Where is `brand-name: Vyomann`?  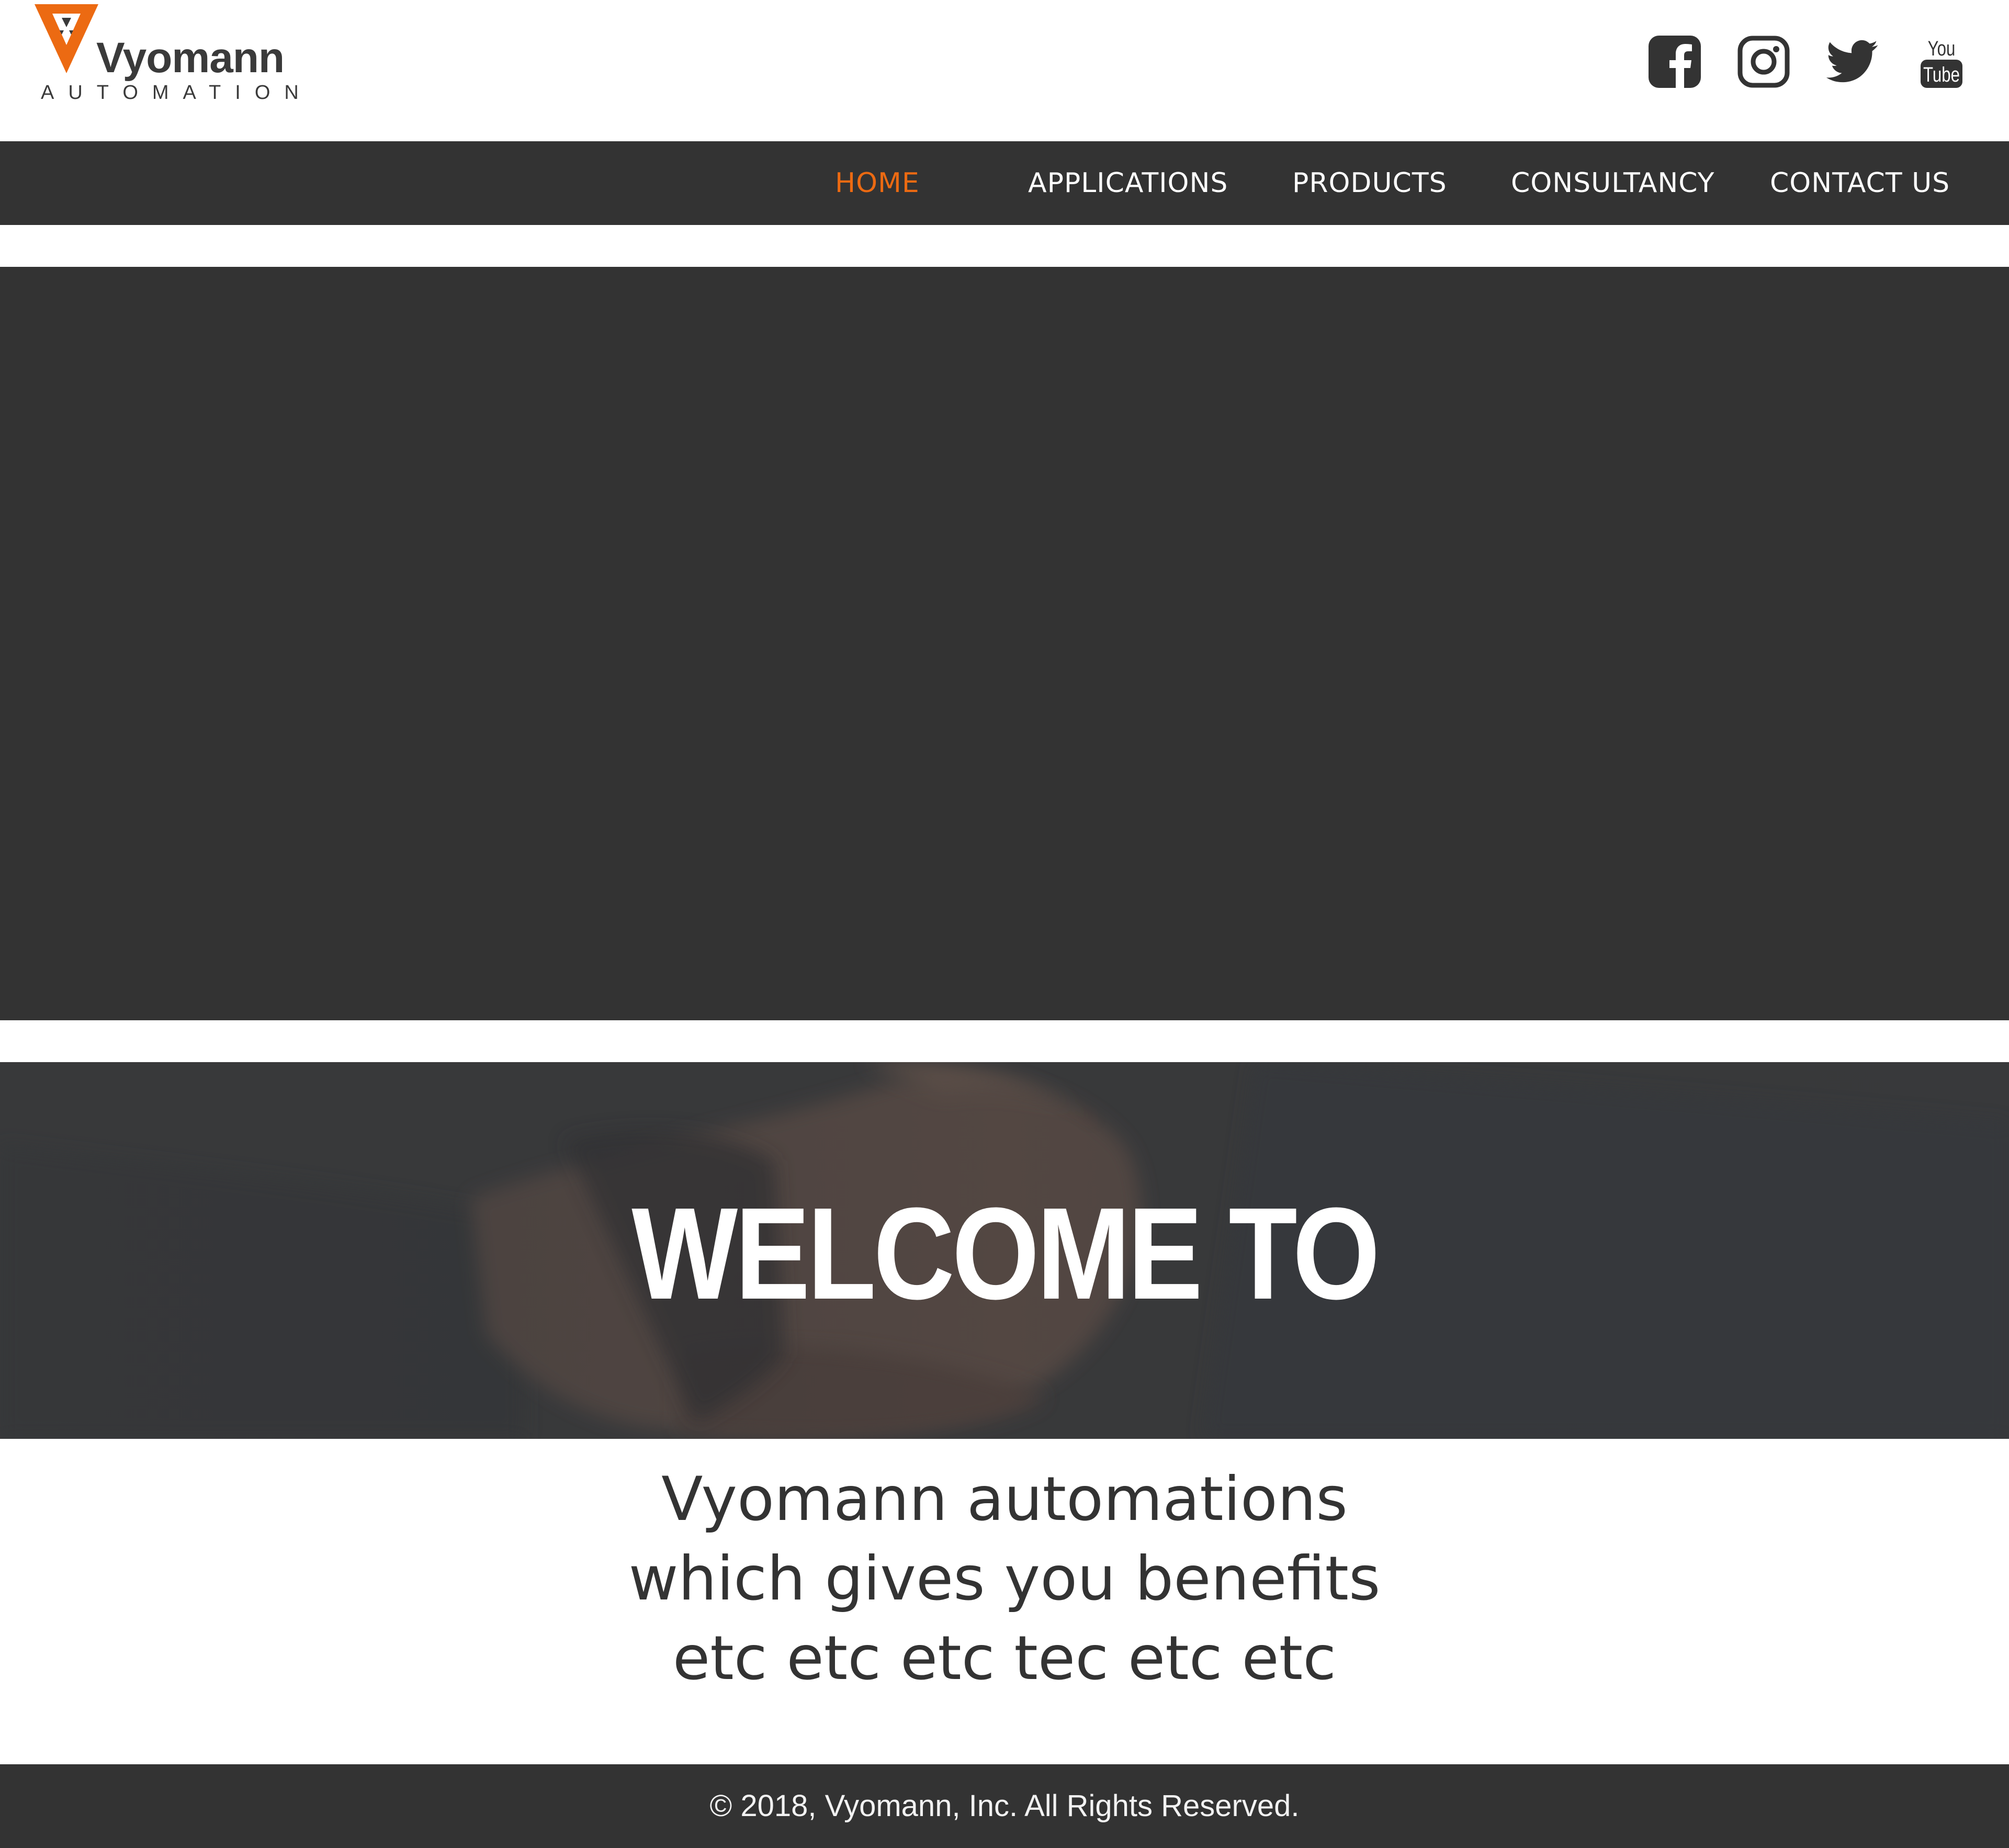 brand-name: Vyomann is located at coordinates (190, 58).